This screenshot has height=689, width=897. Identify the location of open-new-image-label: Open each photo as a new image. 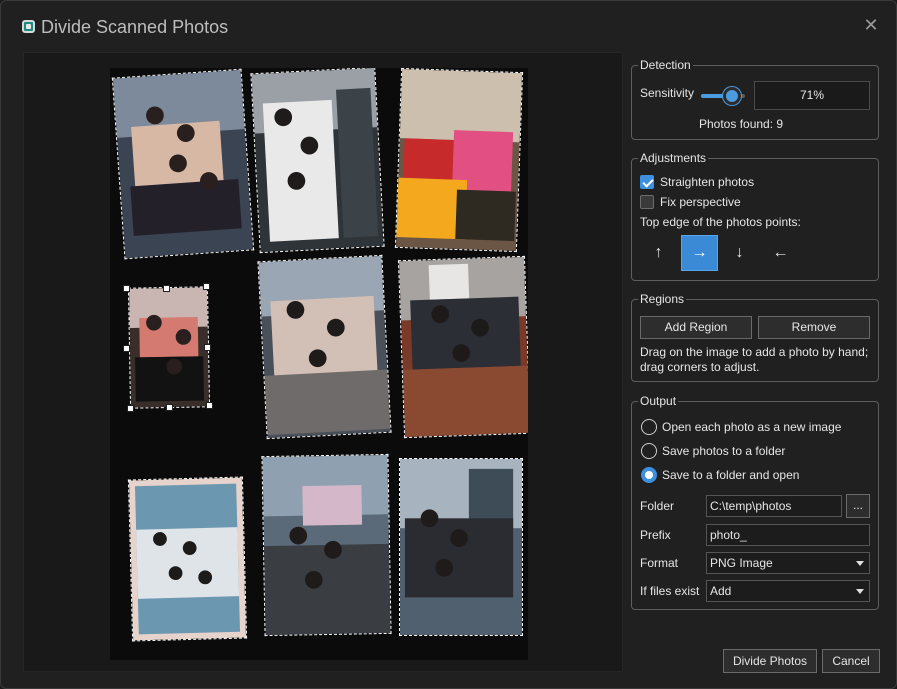
(751, 427).